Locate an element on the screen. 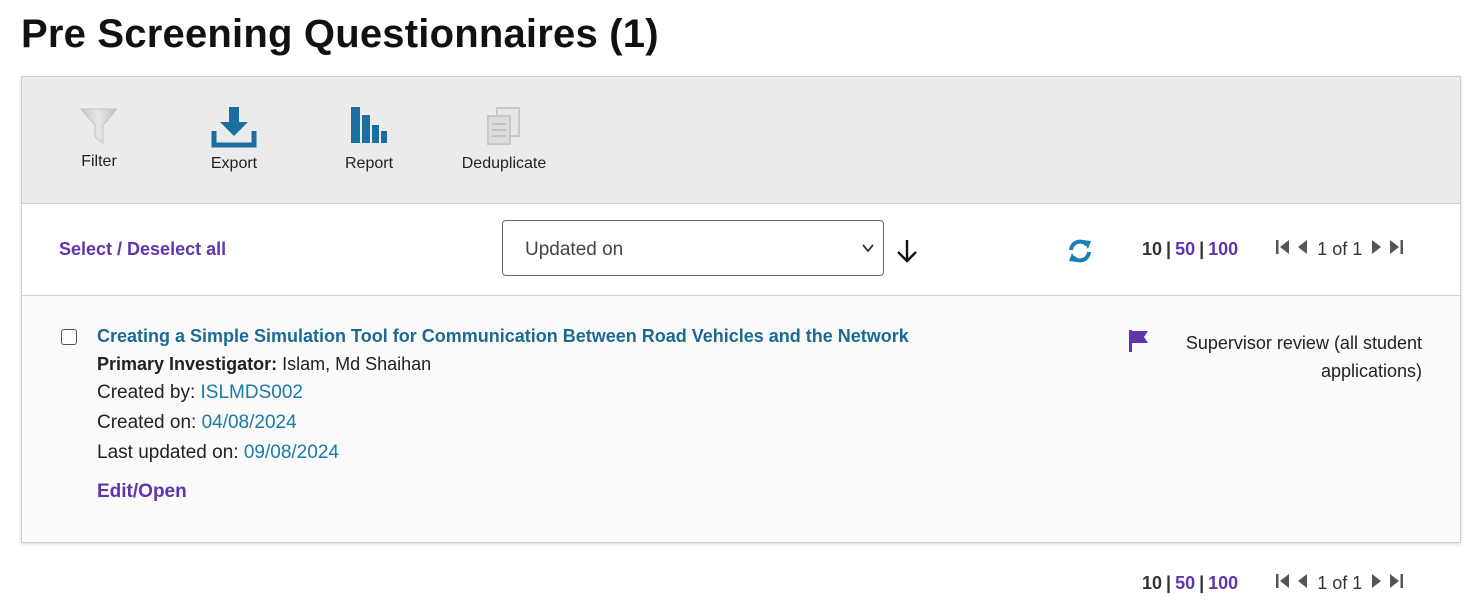  edit-open-link: Edit/Open is located at coordinates (142, 492).